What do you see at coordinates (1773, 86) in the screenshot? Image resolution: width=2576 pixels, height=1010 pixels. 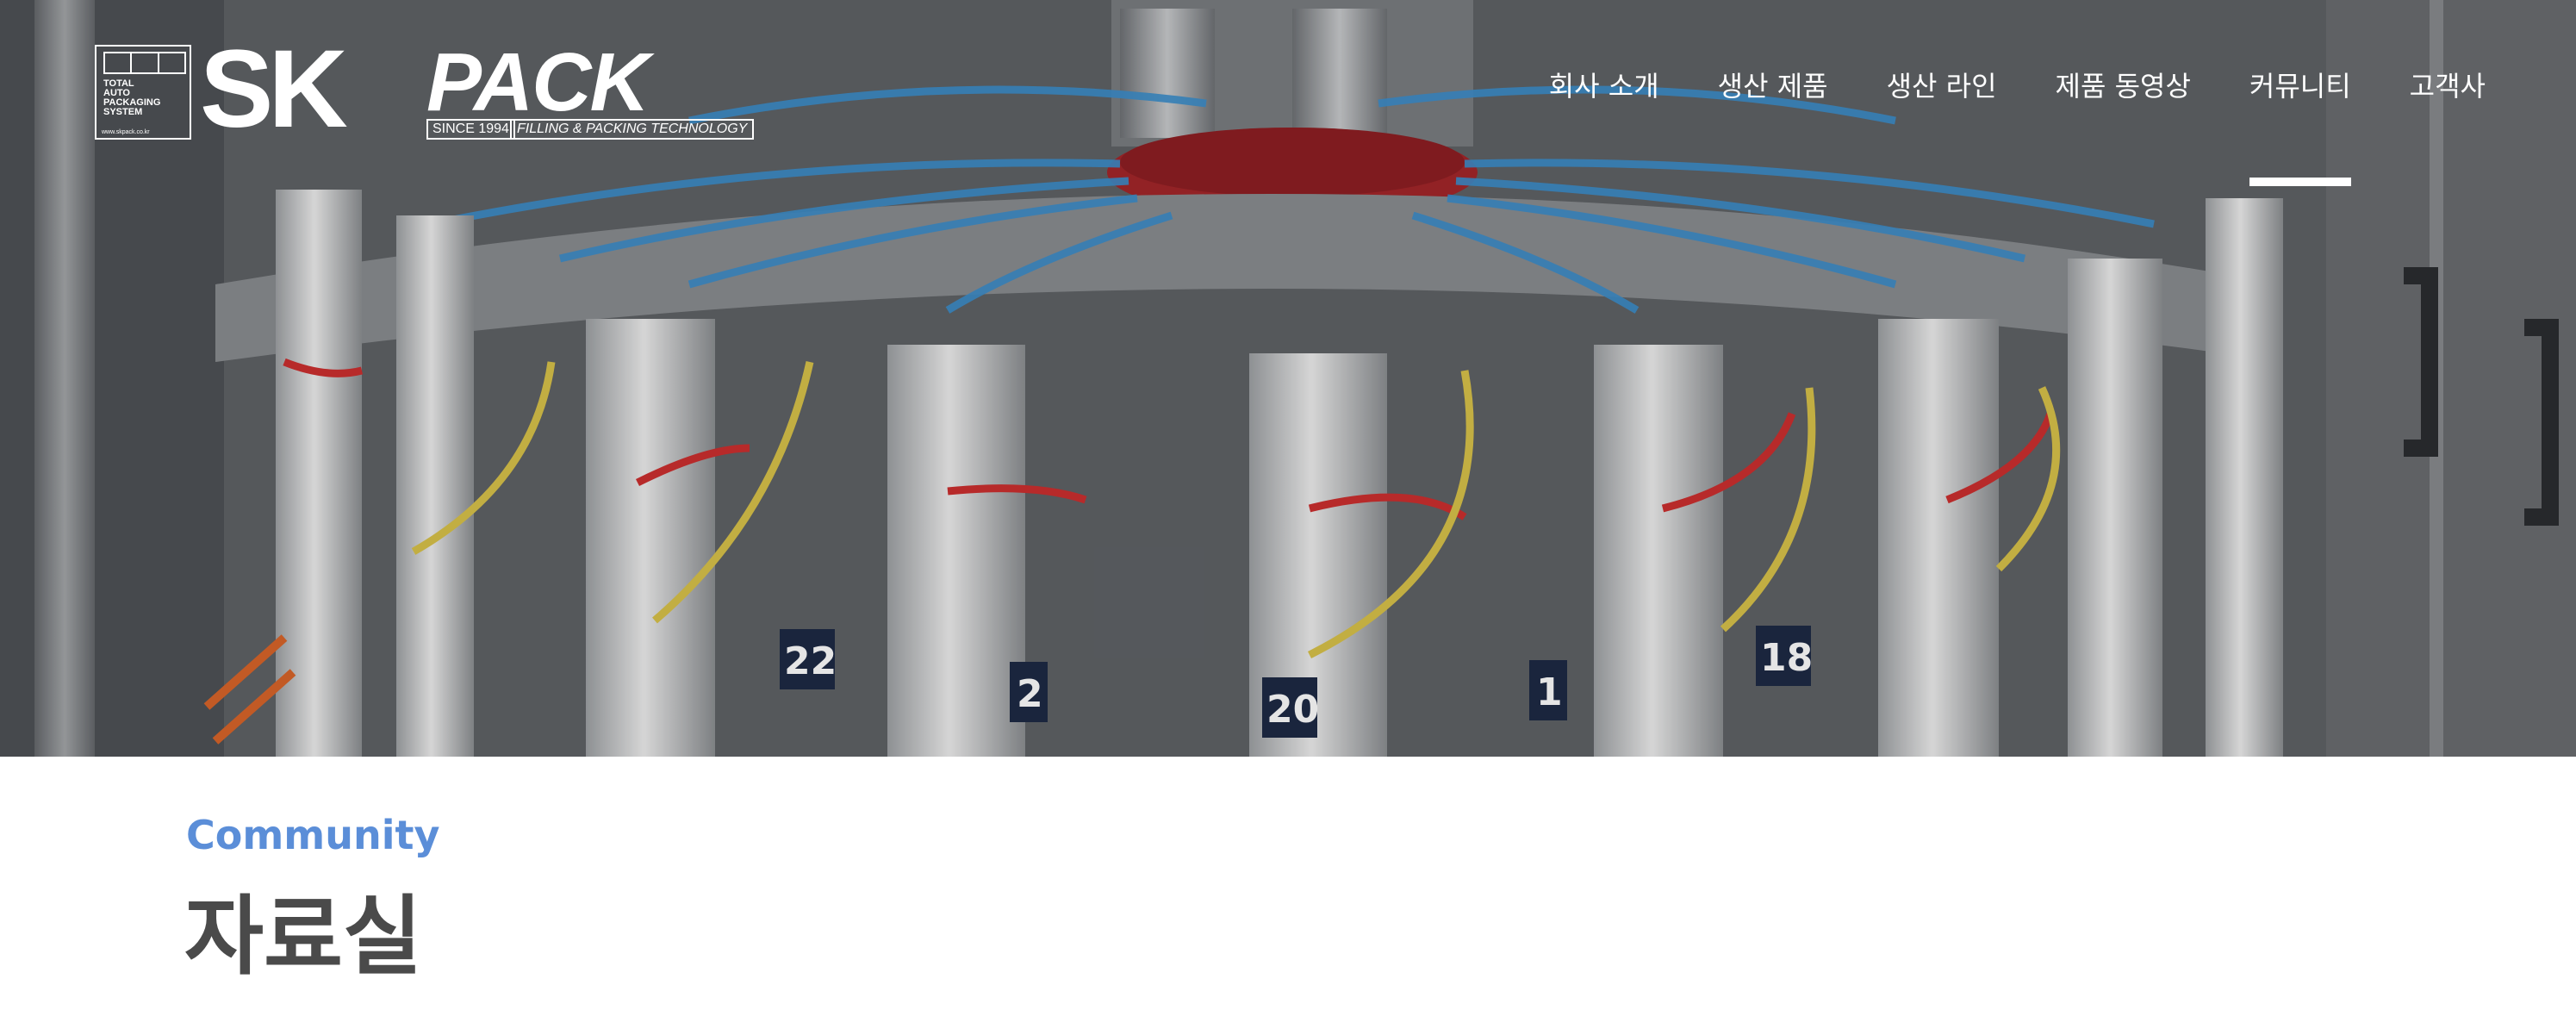 I see `nav-item-products: 생산 제품` at bounding box center [1773, 86].